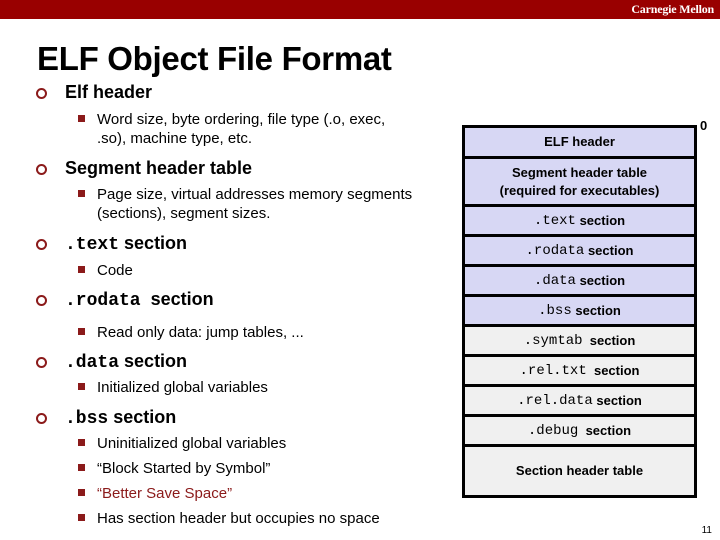 This screenshot has height=540, width=720. I want to click on elf-row-section-header-table: Section header table, so click(579, 471).